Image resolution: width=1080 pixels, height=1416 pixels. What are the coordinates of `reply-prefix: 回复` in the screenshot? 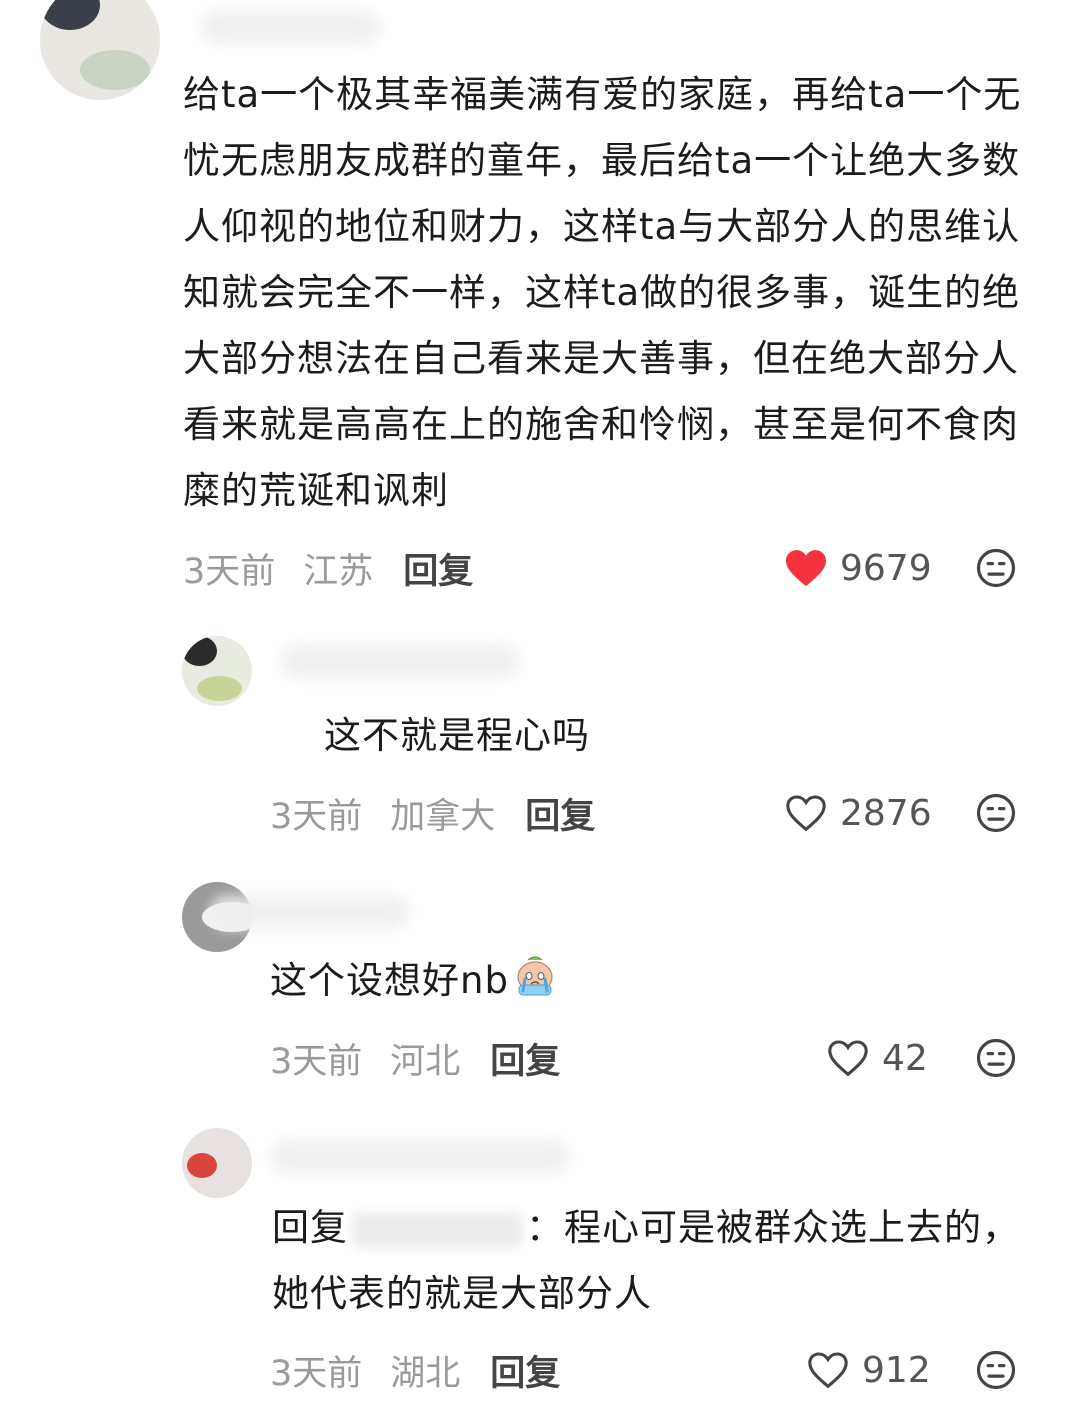 It's located at (310, 1227).